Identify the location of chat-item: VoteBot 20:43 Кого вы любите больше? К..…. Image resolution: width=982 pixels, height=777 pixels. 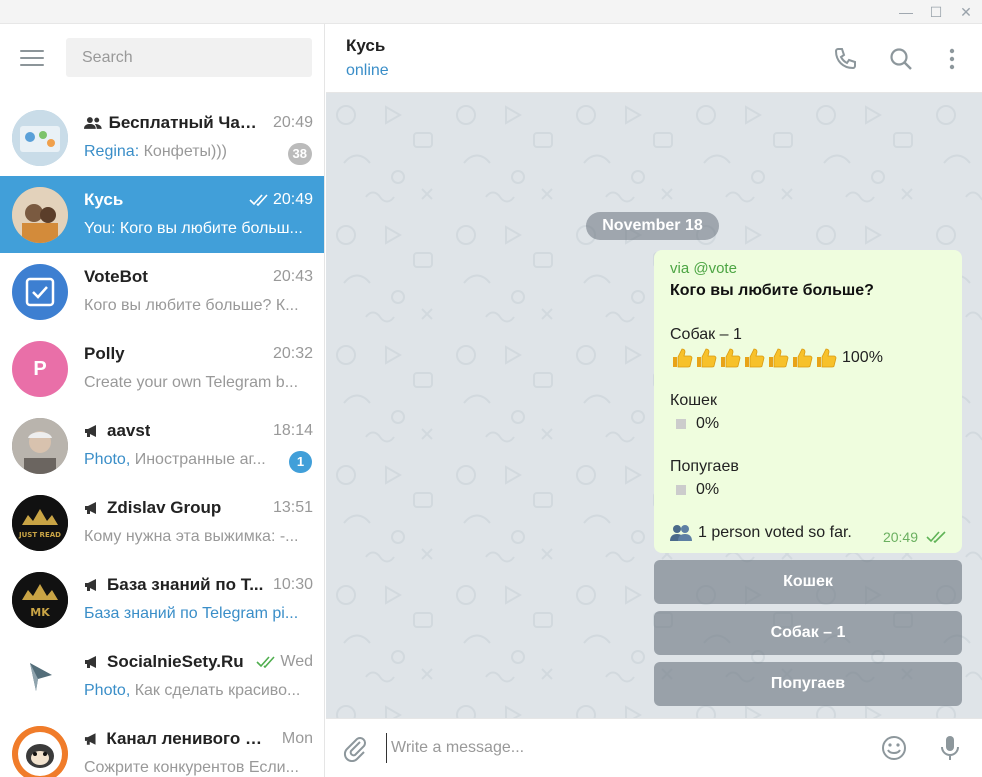
(162, 291).